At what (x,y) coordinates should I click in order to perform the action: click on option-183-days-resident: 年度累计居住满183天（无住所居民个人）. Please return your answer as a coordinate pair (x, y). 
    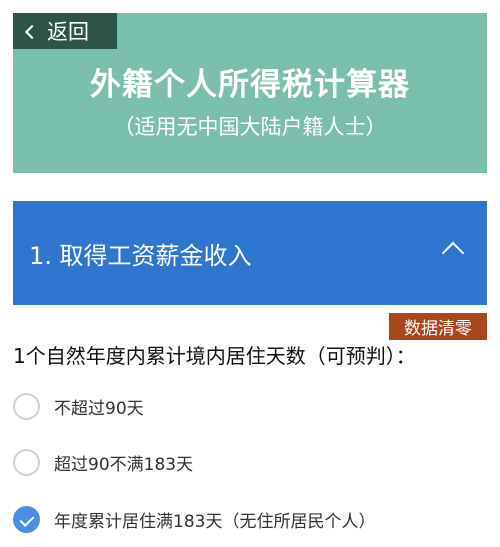
    Looking at the image, I should click on (194, 519).